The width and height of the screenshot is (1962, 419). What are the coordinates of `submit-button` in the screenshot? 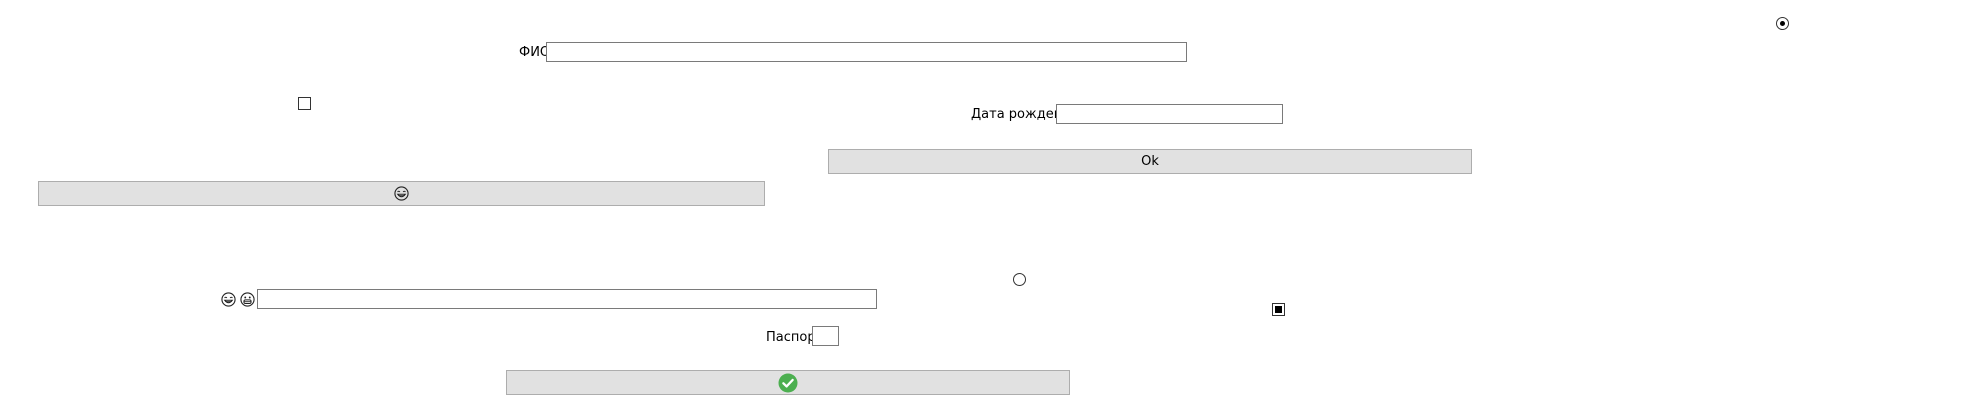 It's located at (788, 382).